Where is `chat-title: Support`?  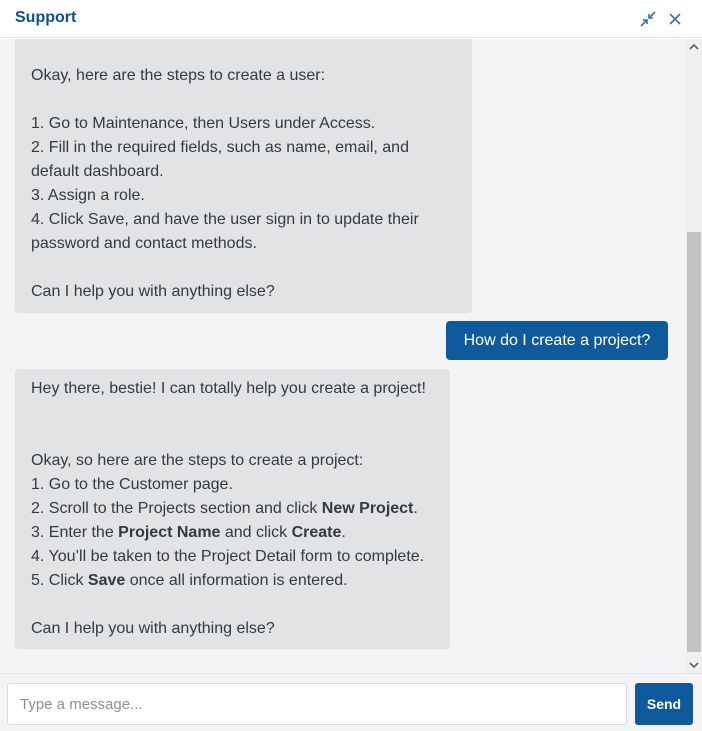 chat-title: Support is located at coordinates (46, 17).